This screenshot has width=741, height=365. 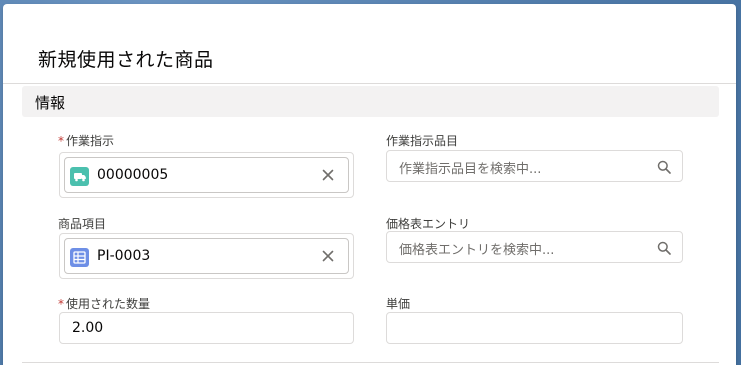 I want to click on quantity-consumed-label: * 使用された数量, so click(x=104, y=304).